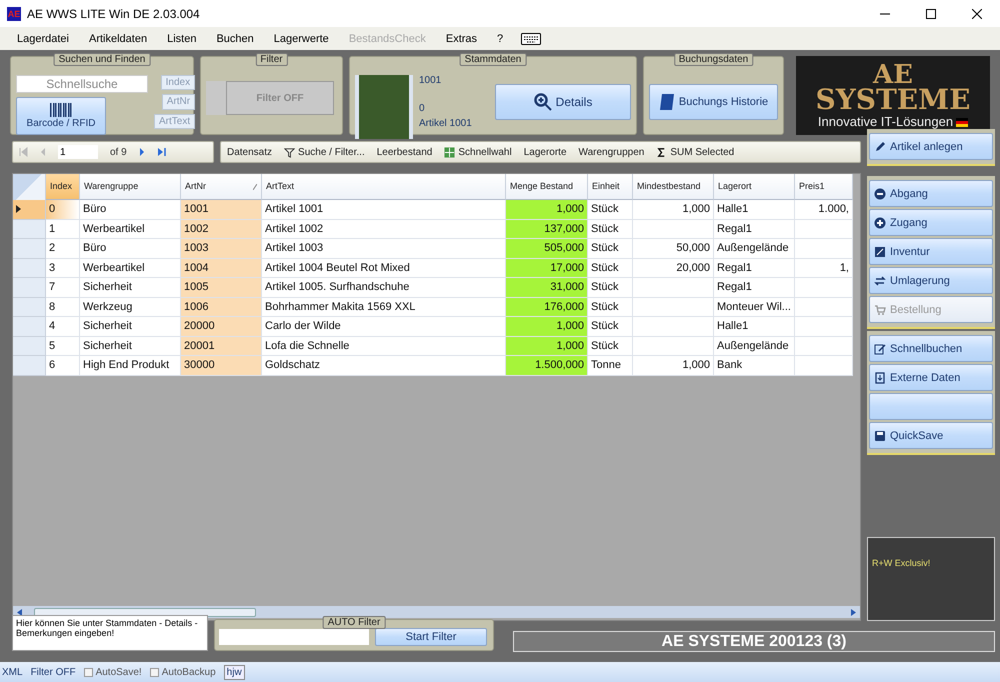 The image size is (1000, 682). What do you see at coordinates (931, 251) in the screenshot?
I see `sidebar-button: Inventur` at bounding box center [931, 251].